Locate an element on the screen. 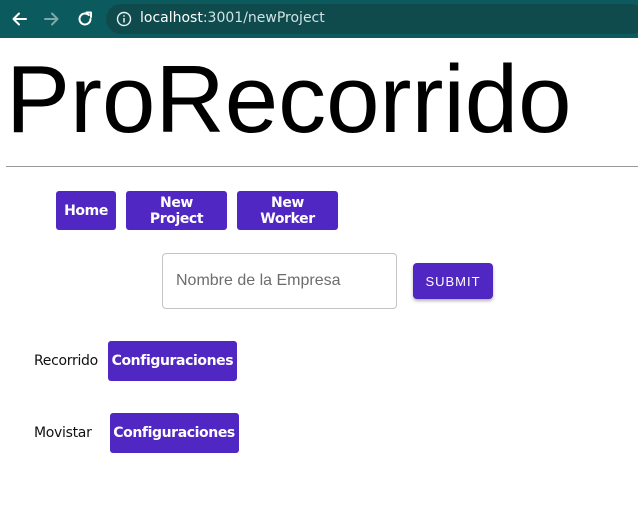  header-divider is located at coordinates (322, 166).